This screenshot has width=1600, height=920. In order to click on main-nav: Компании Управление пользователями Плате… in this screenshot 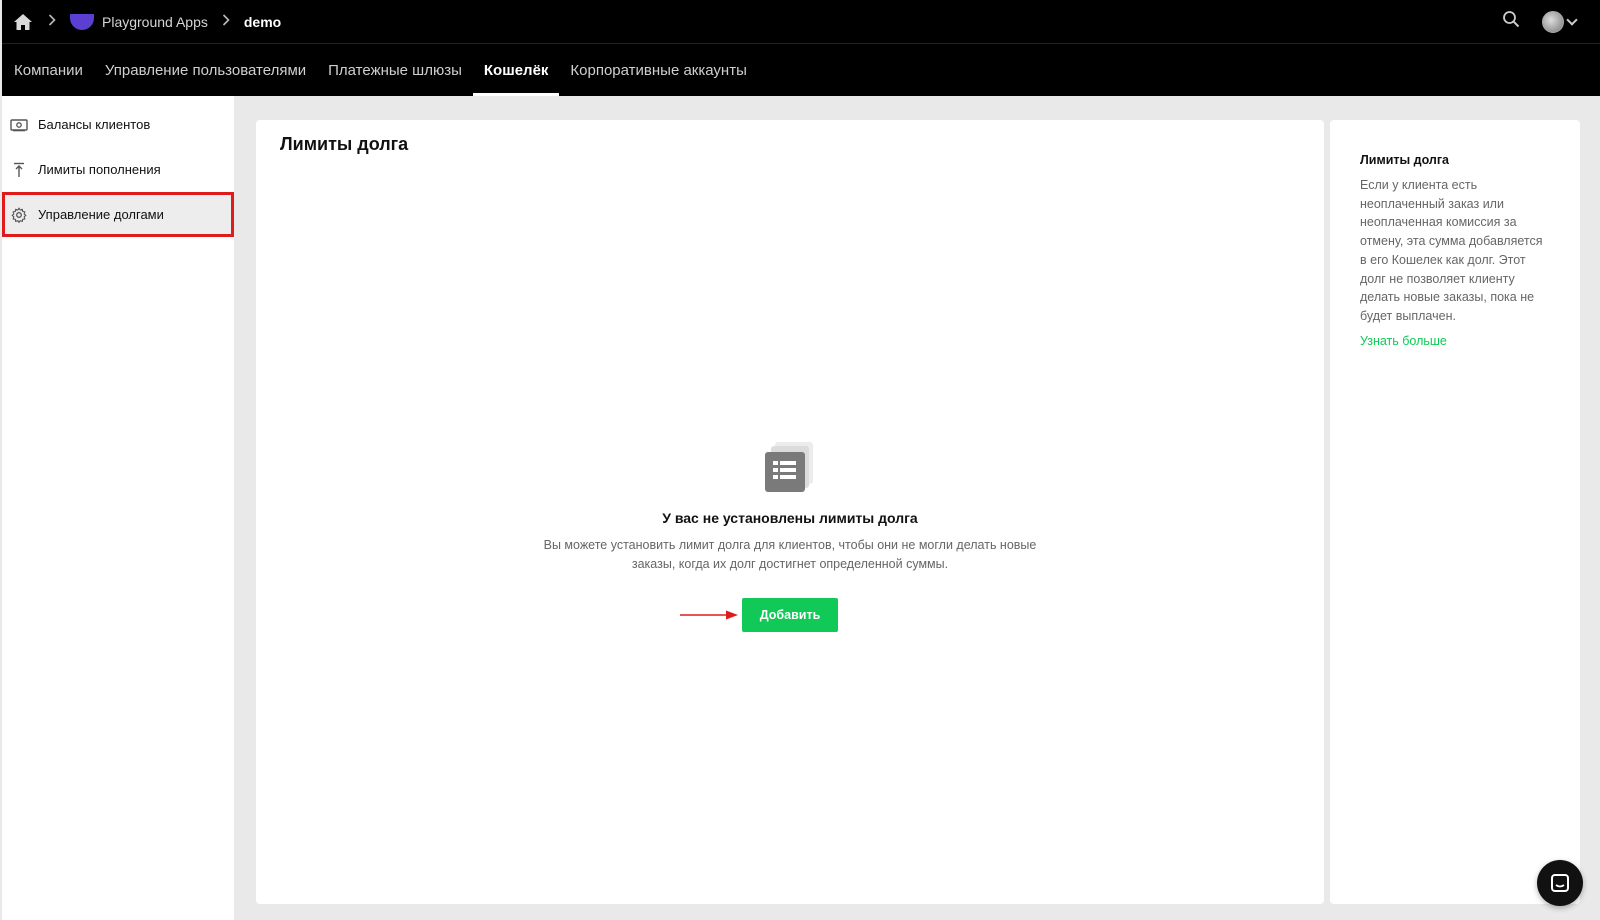, I will do `click(801, 70)`.